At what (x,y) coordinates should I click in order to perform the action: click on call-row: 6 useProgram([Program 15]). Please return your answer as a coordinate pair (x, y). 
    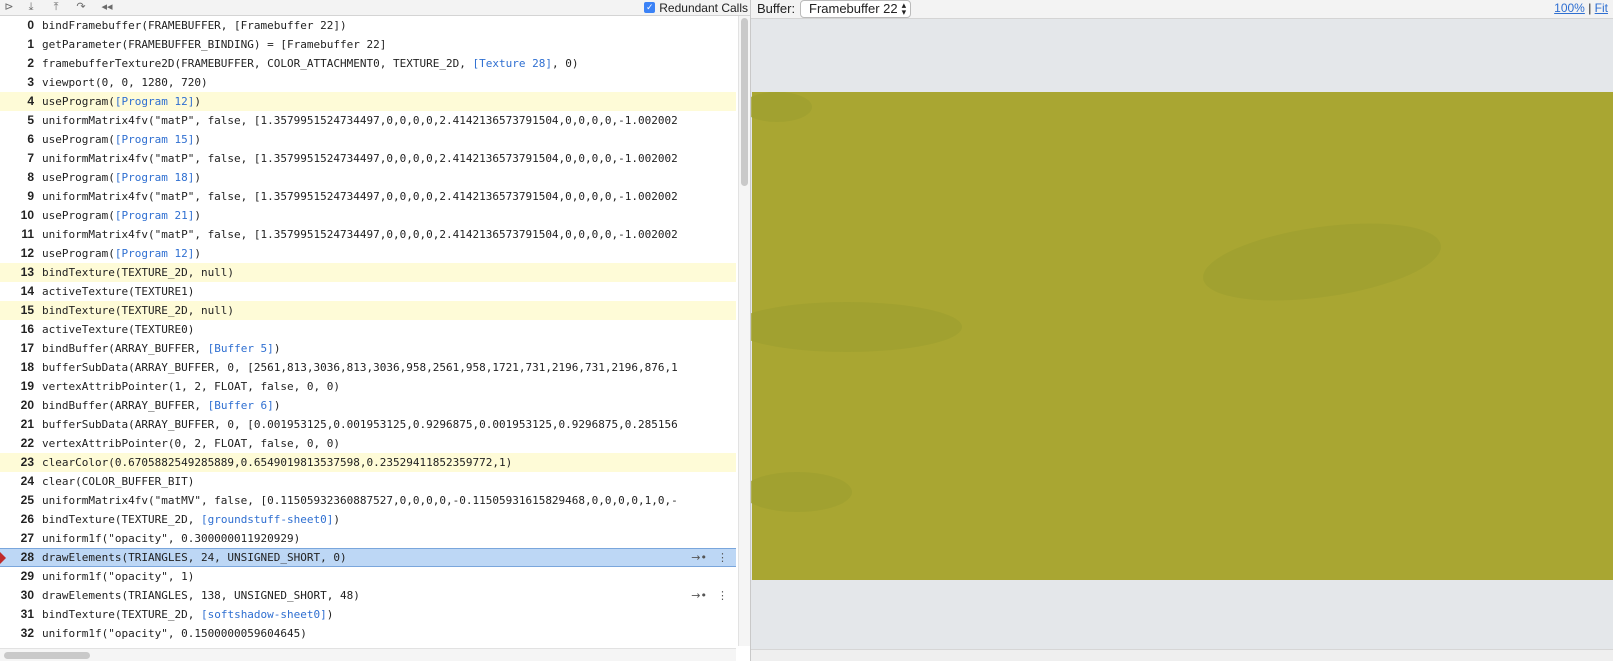
    Looking at the image, I should click on (368, 139).